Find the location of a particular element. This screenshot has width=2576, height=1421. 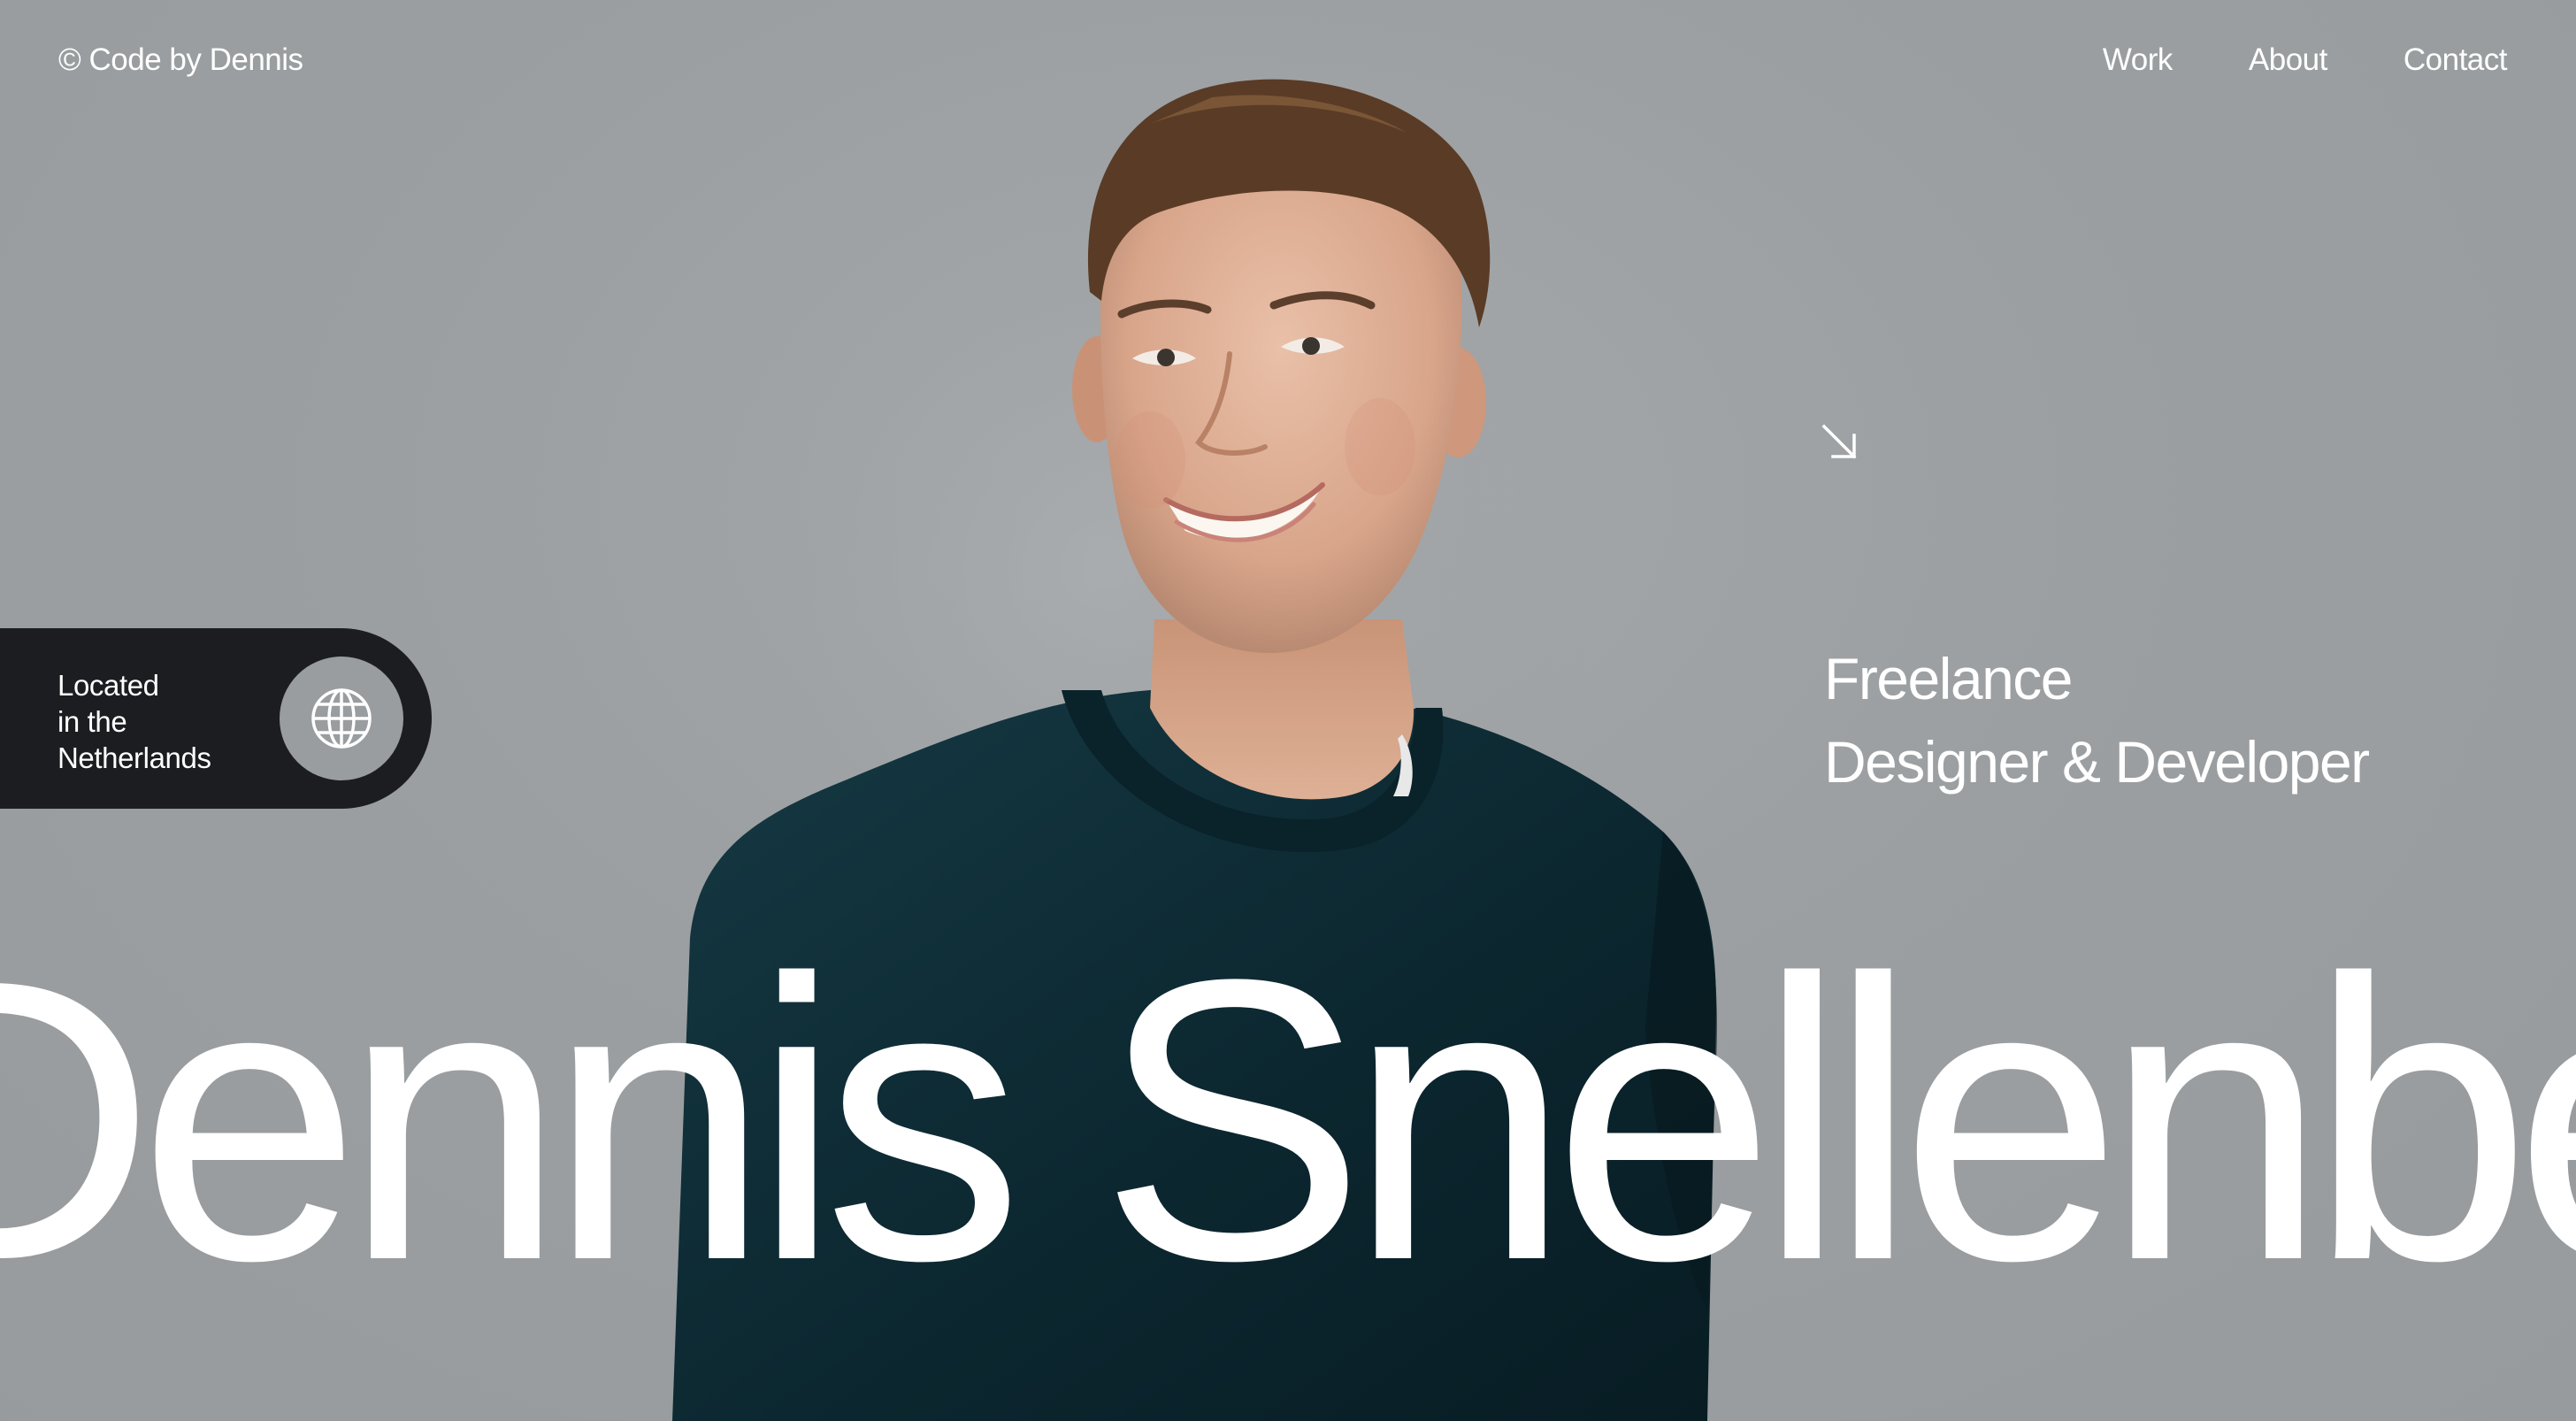

location-line-3: Netherlands is located at coordinates (134, 757).